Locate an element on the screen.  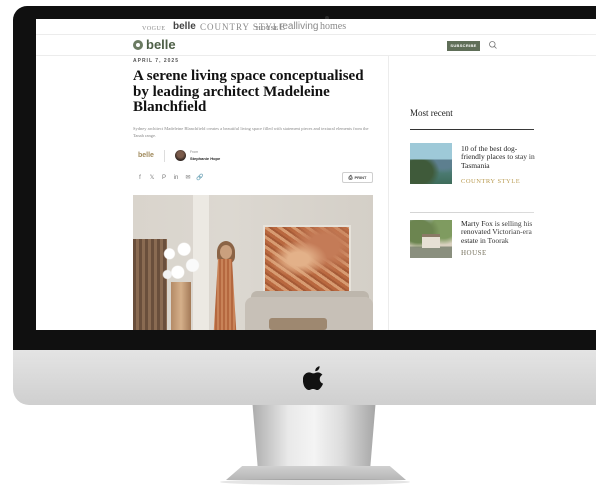
brand-link-realliving: realliving is located at coordinates (298, 27).